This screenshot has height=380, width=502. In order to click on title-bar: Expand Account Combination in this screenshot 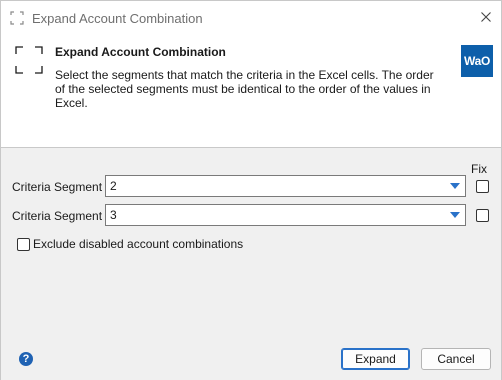, I will do `click(251, 18)`.